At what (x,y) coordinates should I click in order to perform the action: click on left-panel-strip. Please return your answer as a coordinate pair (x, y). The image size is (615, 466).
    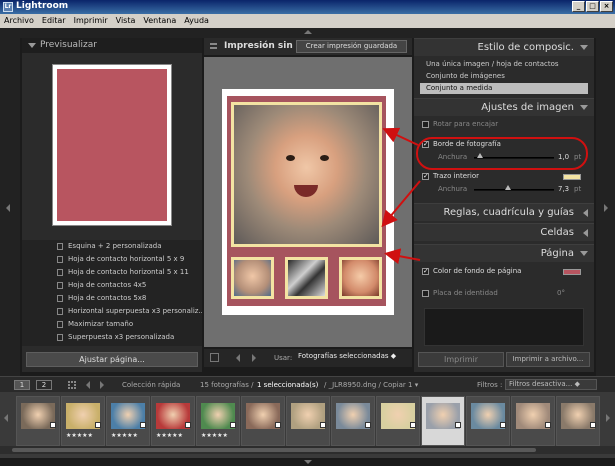
    Looking at the image, I should click on (10, 207).